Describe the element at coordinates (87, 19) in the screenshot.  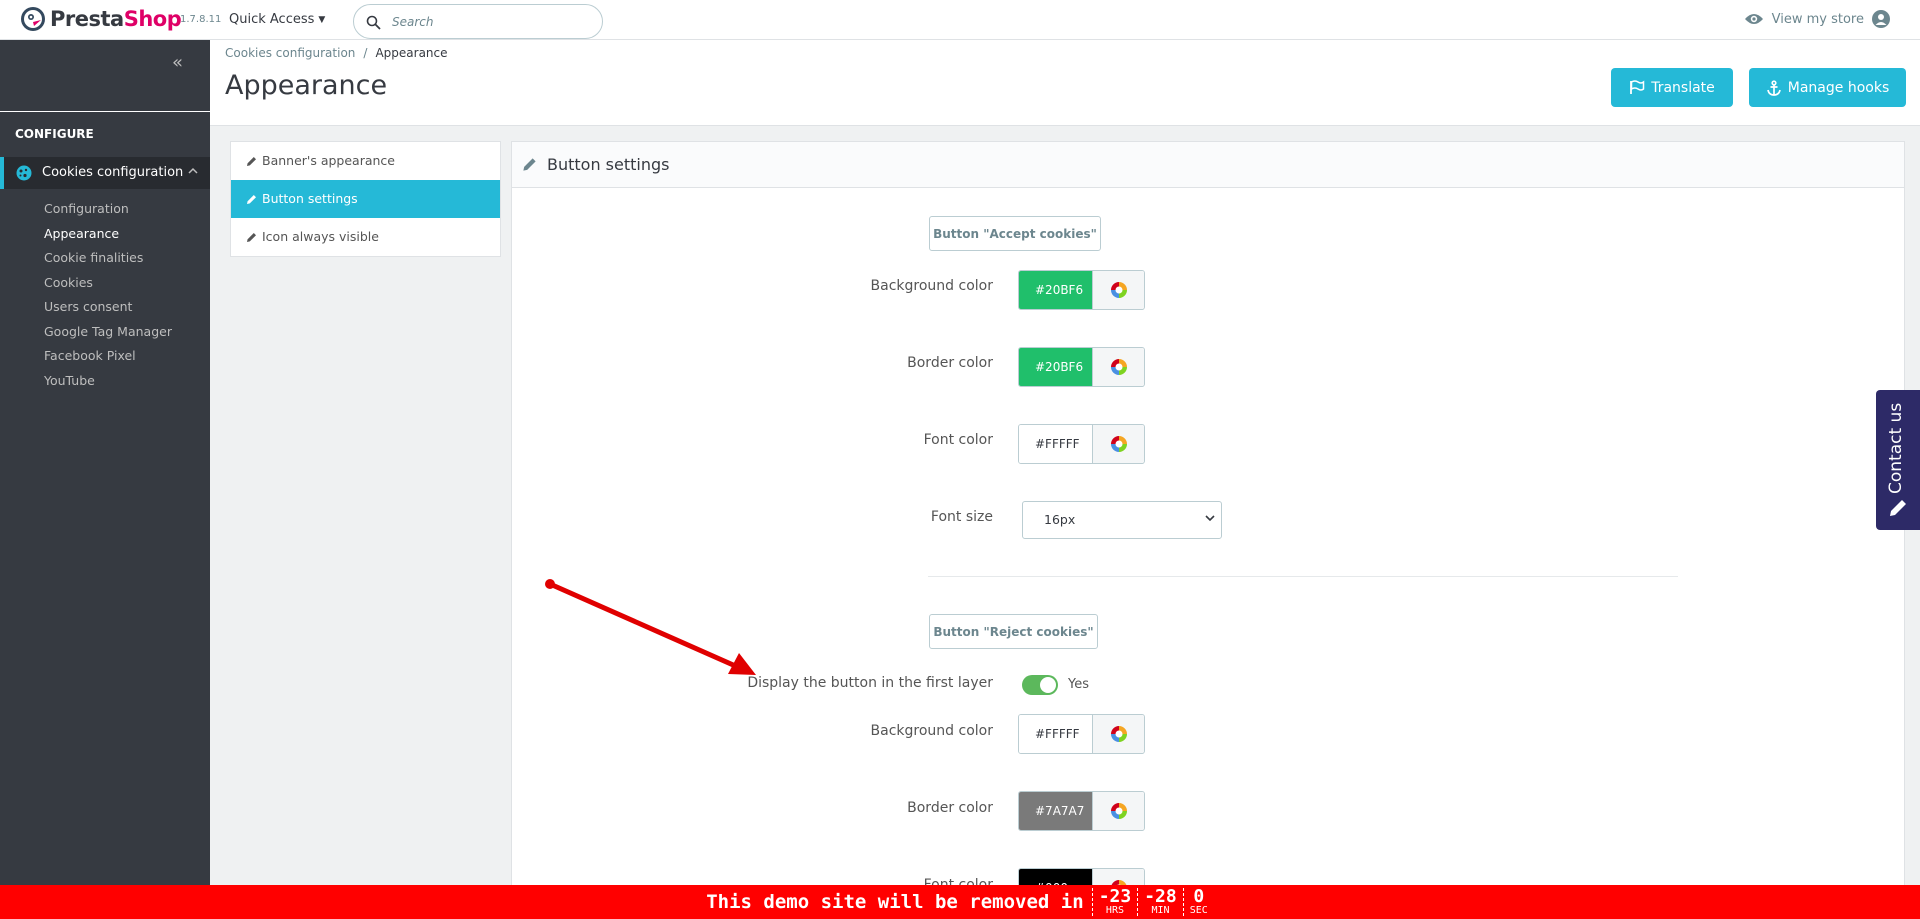
I see `logo-text-presta: Presta` at that location.